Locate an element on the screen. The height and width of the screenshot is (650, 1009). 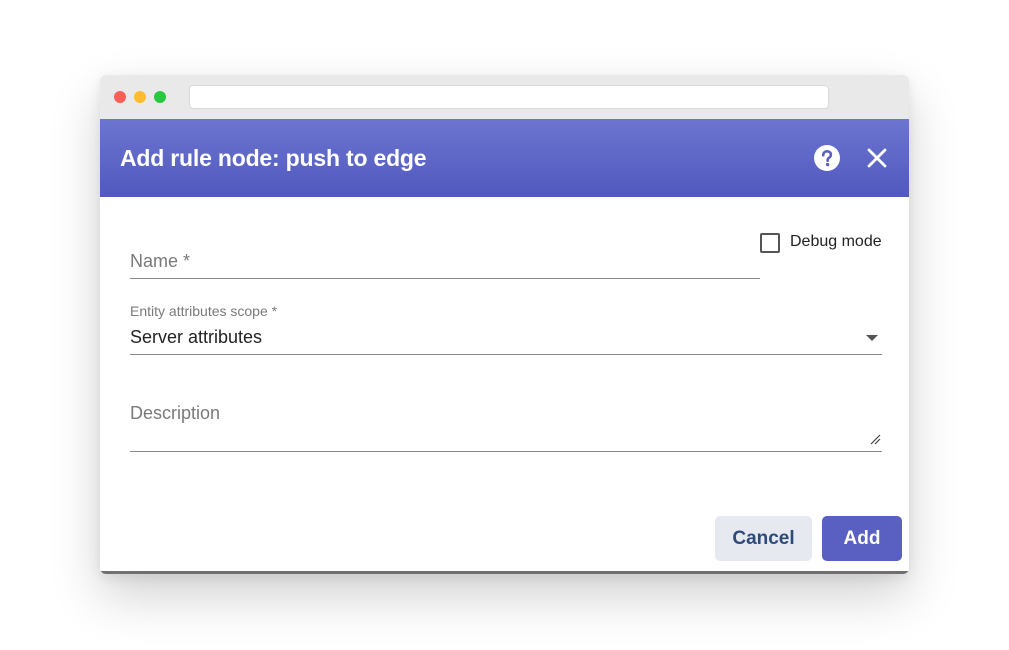
window-titlebar is located at coordinates (504, 97).